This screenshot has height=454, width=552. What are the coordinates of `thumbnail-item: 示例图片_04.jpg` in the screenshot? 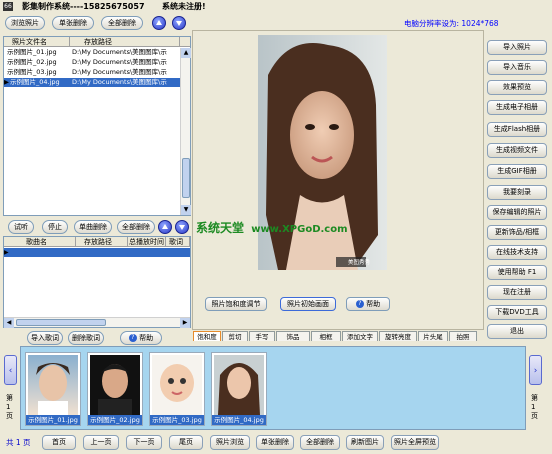 It's located at (239, 389).